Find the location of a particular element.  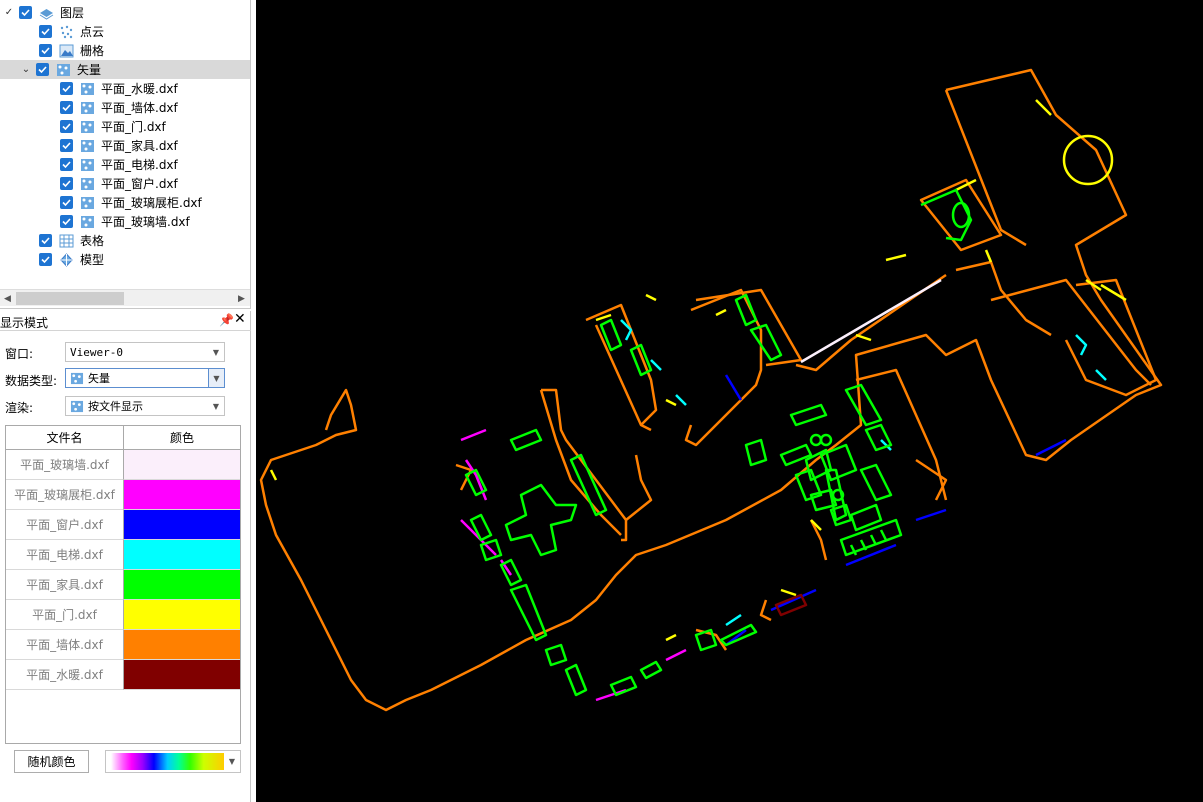

tree-node-vector-file: 平面_玻璃墙.dxf is located at coordinates (125, 221).